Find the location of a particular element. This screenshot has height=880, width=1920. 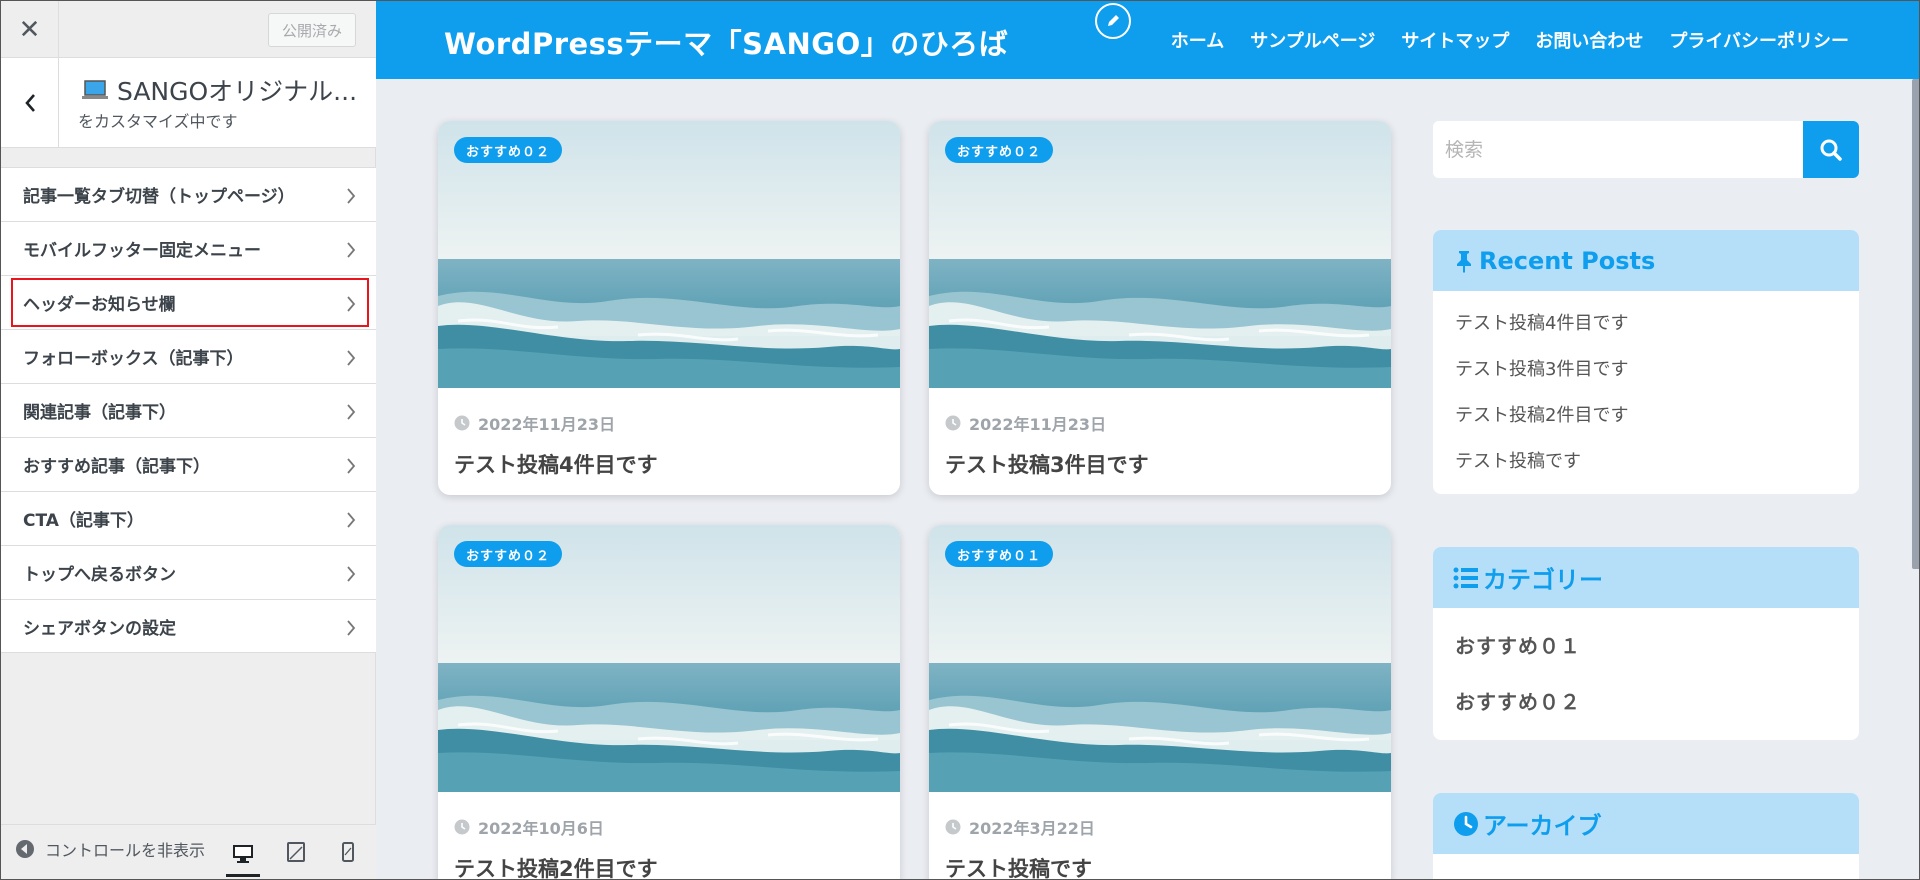

recent-post-link: テスト投稿です is located at coordinates (1657, 460).